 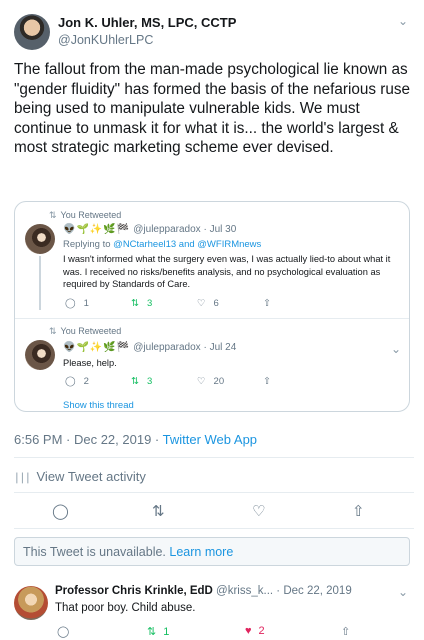 I want to click on reply-button: ◯ 1, so click(x=77, y=303).